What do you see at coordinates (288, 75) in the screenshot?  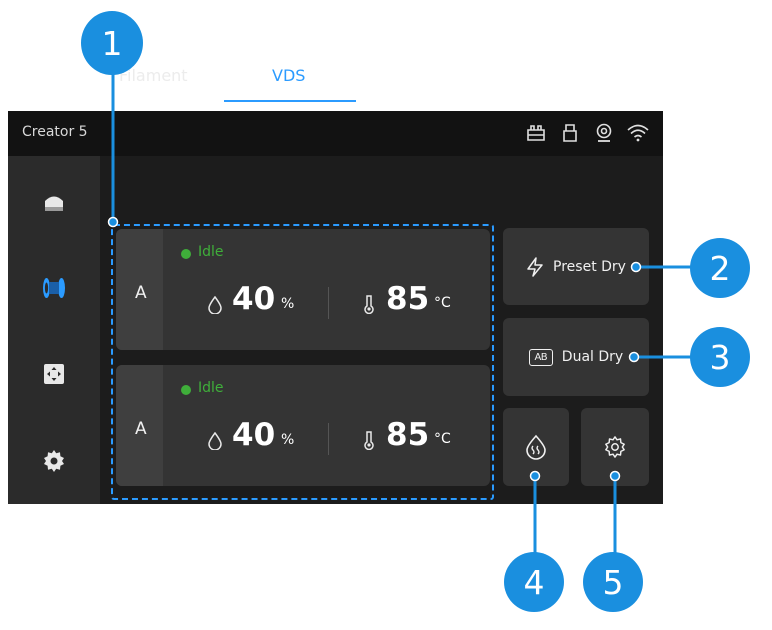 I see `tab-vds: VDS` at bounding box center [288, 75].